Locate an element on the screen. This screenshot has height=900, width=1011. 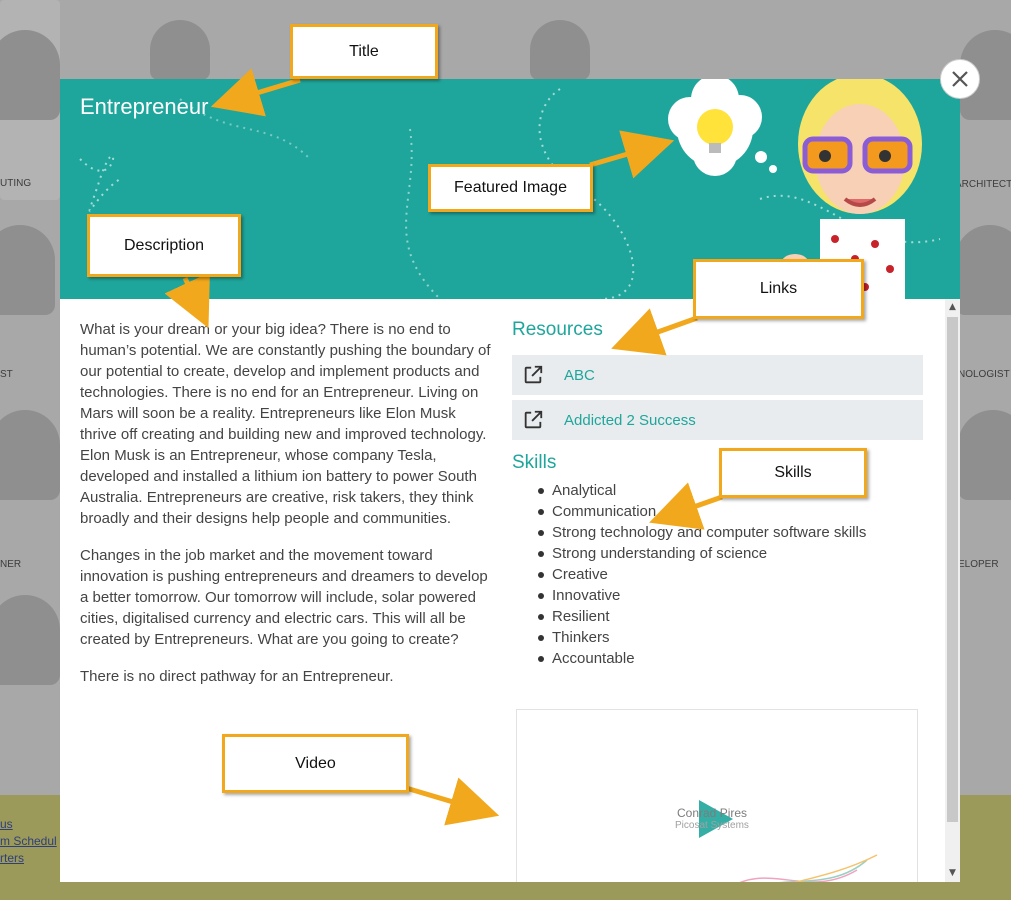
close-icon is located at coordinates (960, 79).